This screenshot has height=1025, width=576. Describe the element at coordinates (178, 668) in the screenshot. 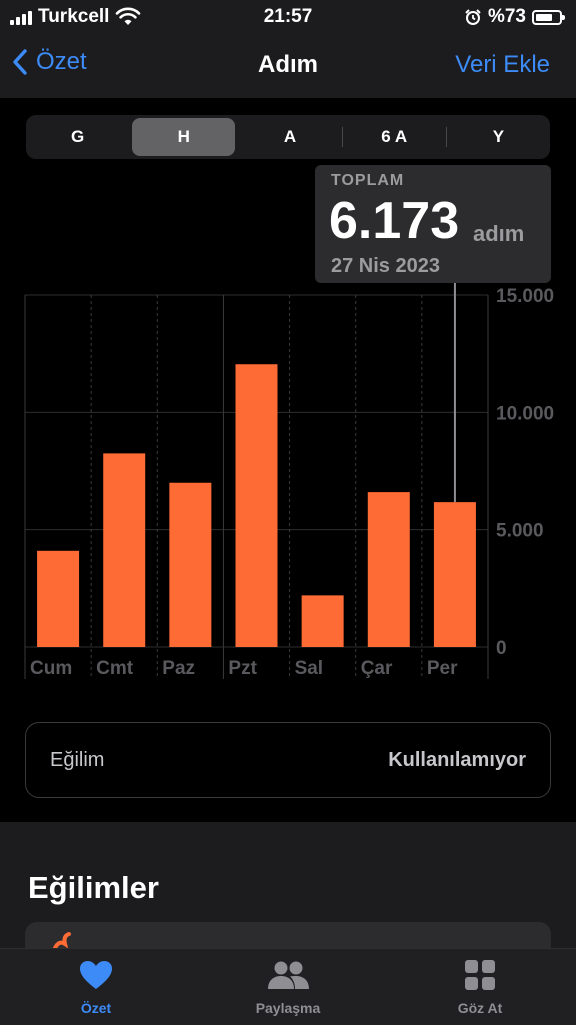

I see `x-tick-label: Paz` at that location.